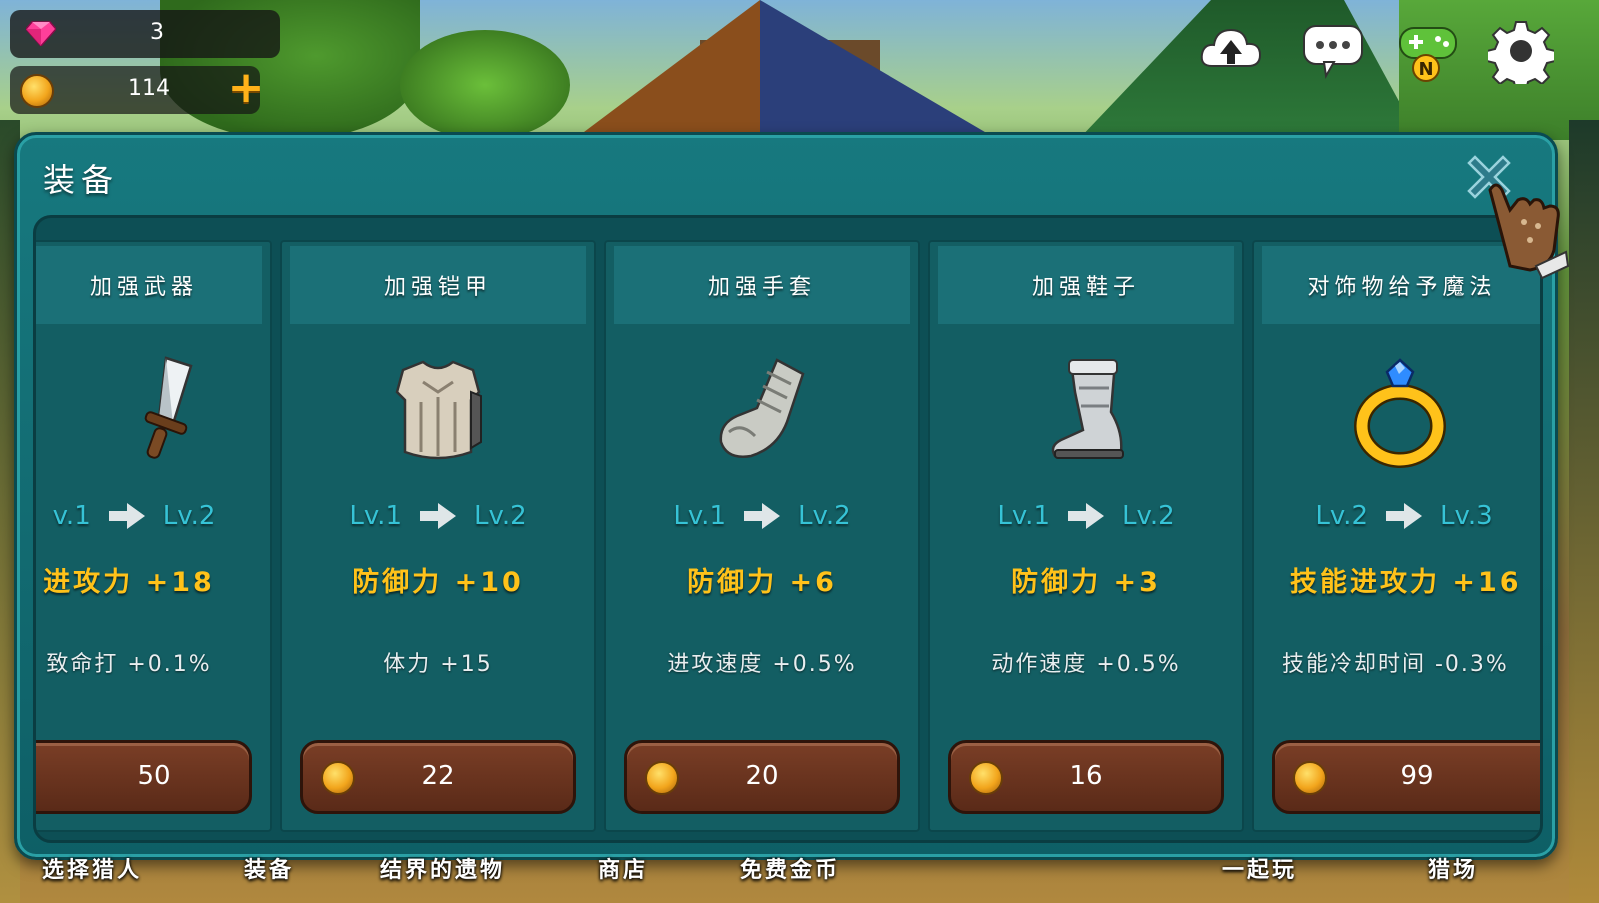 Image resolution: width=1599 pixels, height=903 pixels. Describe the element at coordinates (129, 664) in the screenshot. I see `stat-sub: 致命打 +0.1%` at that location.